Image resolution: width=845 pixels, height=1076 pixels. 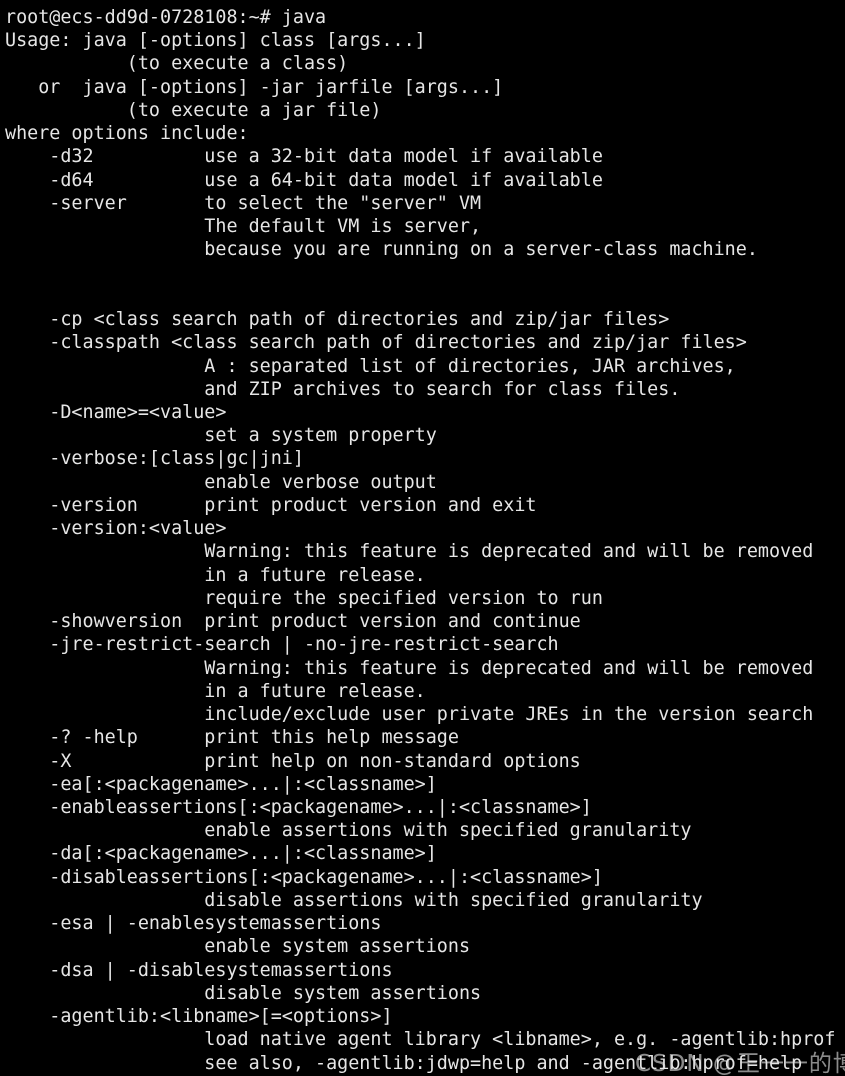 What do you see at coordinates (271, 505) in the screenshot?
I see `terminal-line: -version print product version and exit` at bounding box center [271, 505].